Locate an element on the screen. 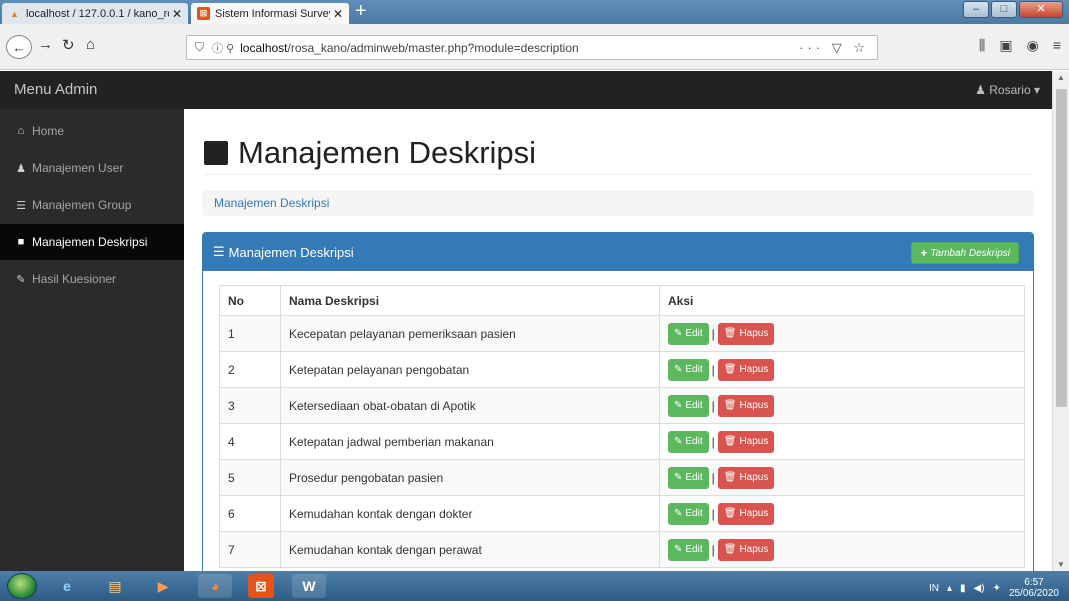 This screenshot has width=1069, height=601. page-actions: ··· ▽ ☆ is located at coordinates (834, 48).